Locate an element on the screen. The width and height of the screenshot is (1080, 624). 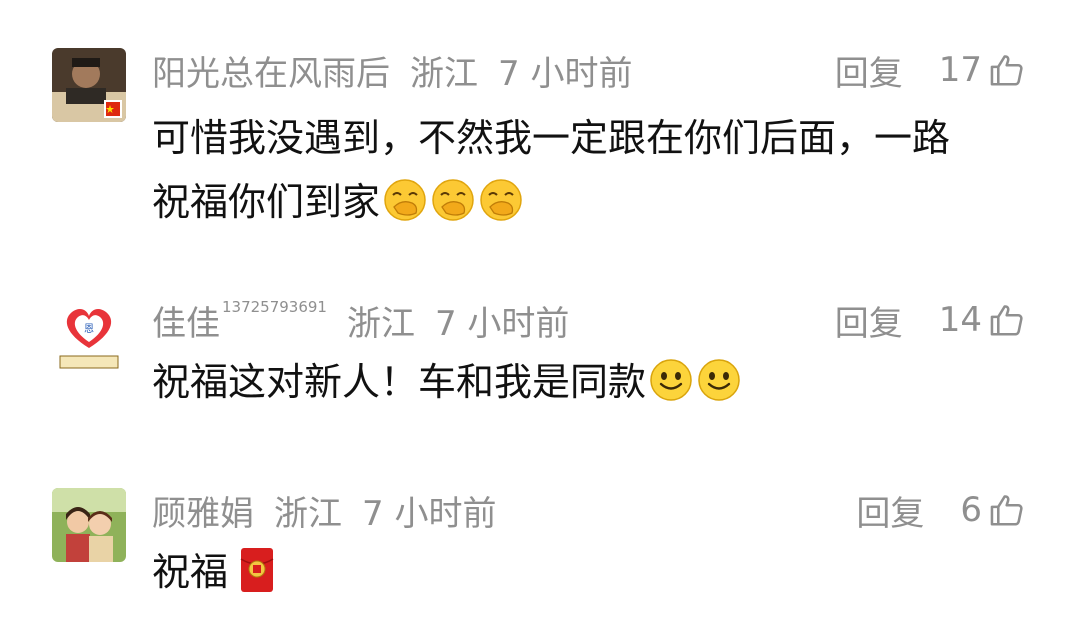
comment-text-line: 祝福你们到家 is located at coordinates (592, 202).